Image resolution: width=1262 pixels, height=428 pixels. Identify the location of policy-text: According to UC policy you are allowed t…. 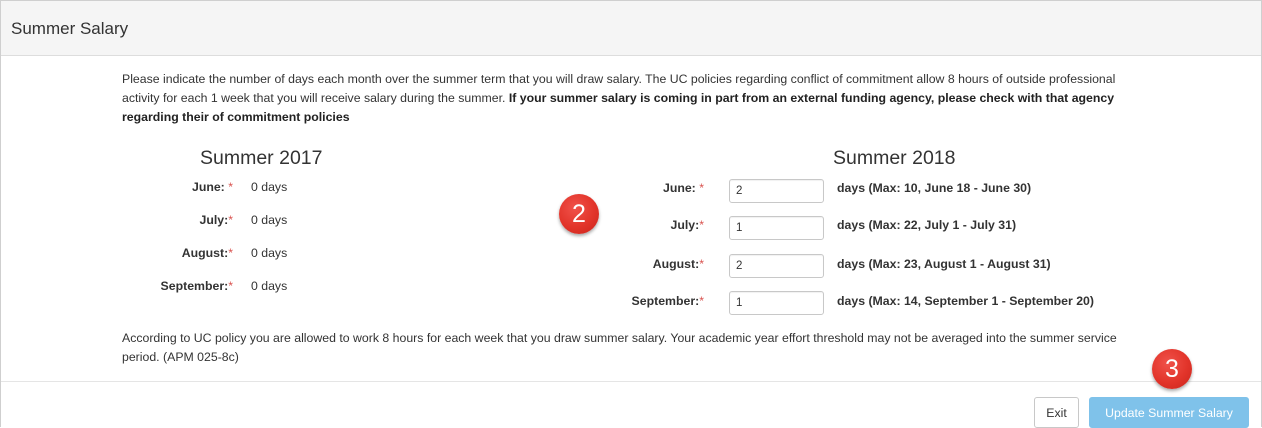
(619, 347).